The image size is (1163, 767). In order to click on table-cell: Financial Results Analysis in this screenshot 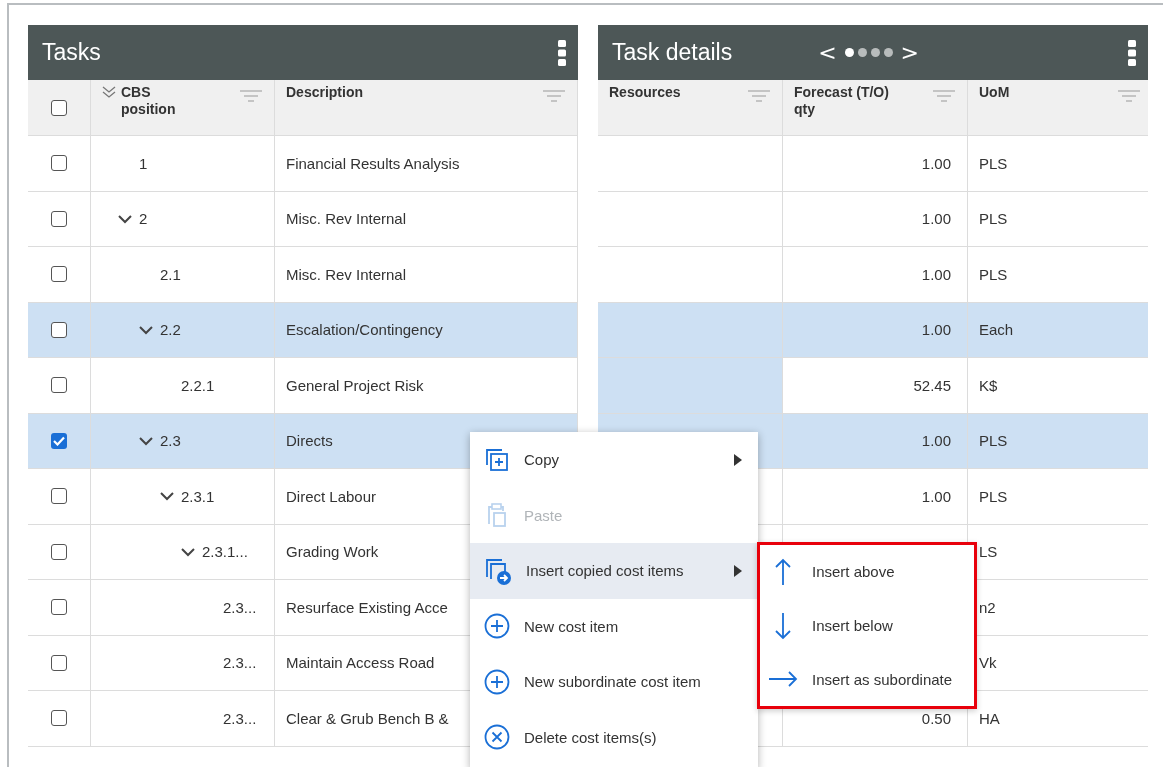, I will do `click(426, 164)`.